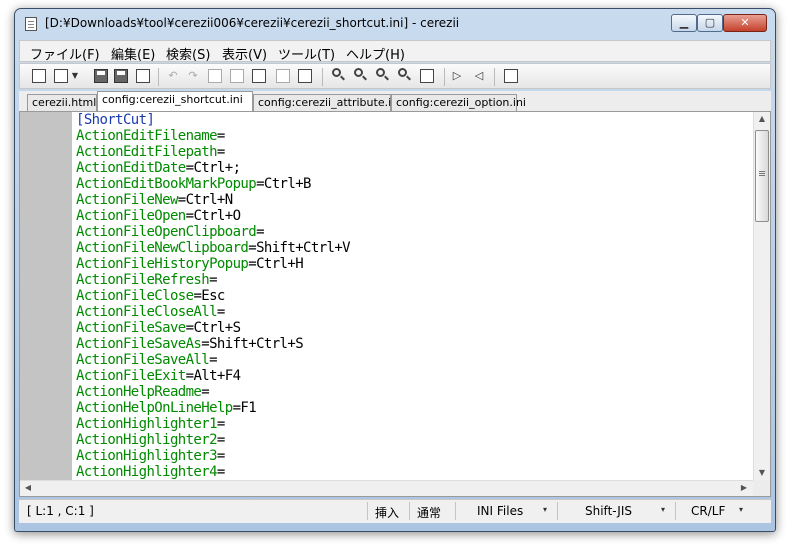  I want to click on menu-help: ヘルプ(H), so click(375, 53).